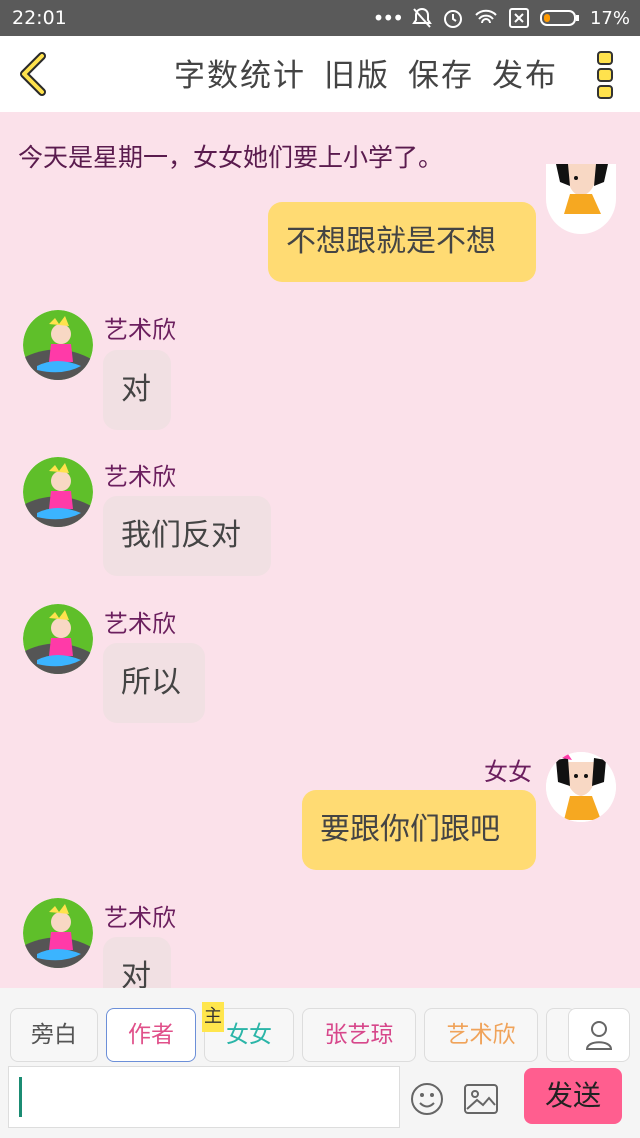 The image size is (640, 1138). What do you see at coordinates (357, 72) in the screenshot?
I see `old-version-button: 旧版` at bounding box center [357, 72].